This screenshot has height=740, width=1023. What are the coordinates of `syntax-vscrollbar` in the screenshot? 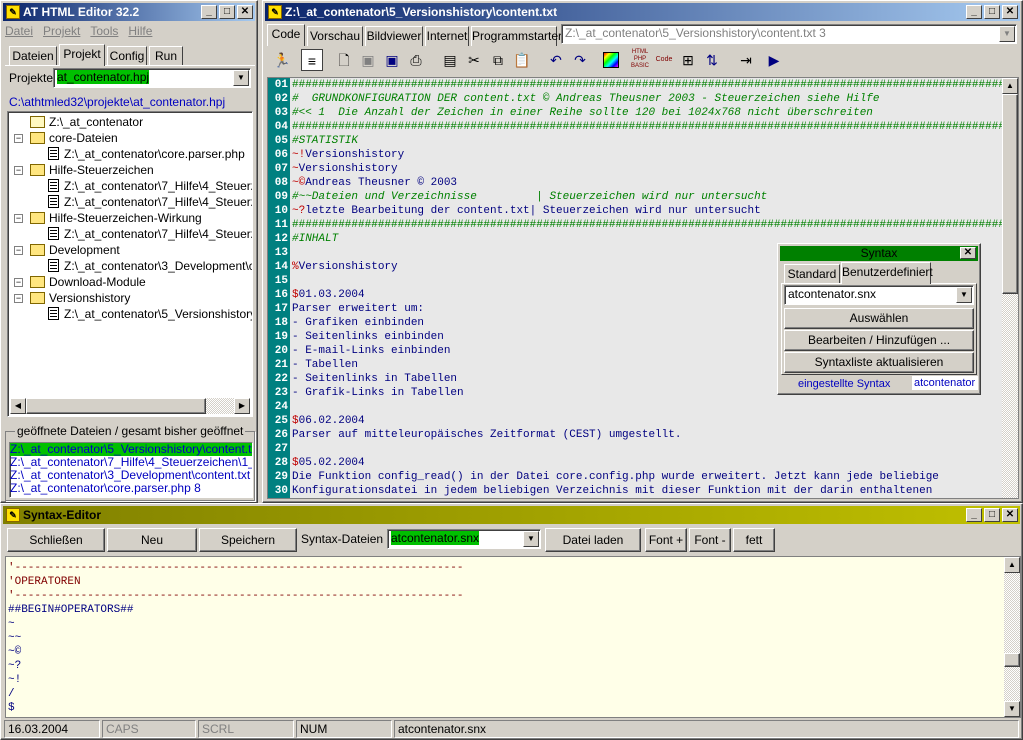 It's located at (1012, 637).